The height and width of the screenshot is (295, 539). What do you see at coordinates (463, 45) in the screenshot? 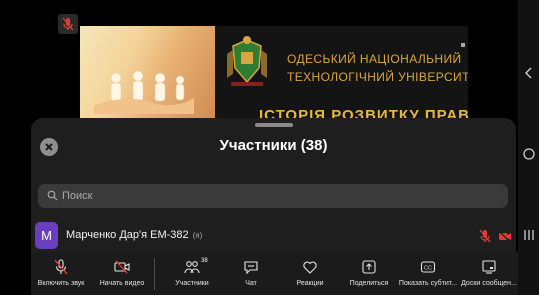
I see `shared-cursor-icon` at bounding box center [463, 45].